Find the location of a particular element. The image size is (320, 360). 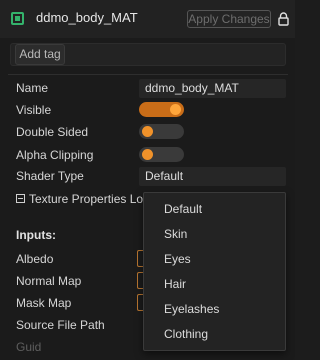

material-icon is located at coordinates (17, 18).